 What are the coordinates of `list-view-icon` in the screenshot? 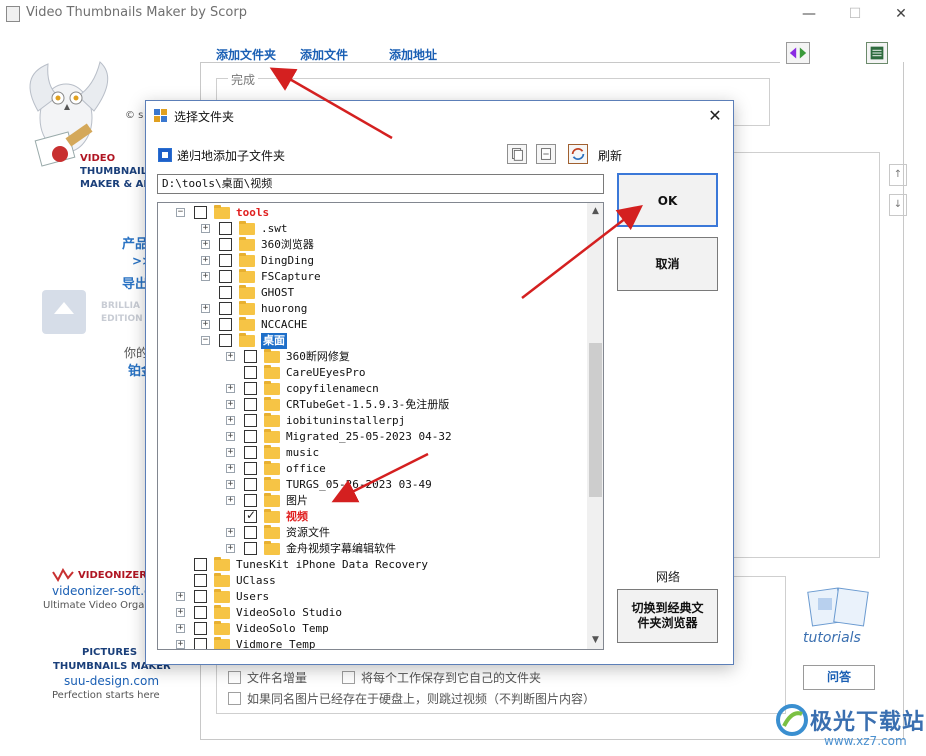 It's located at (877, 53).